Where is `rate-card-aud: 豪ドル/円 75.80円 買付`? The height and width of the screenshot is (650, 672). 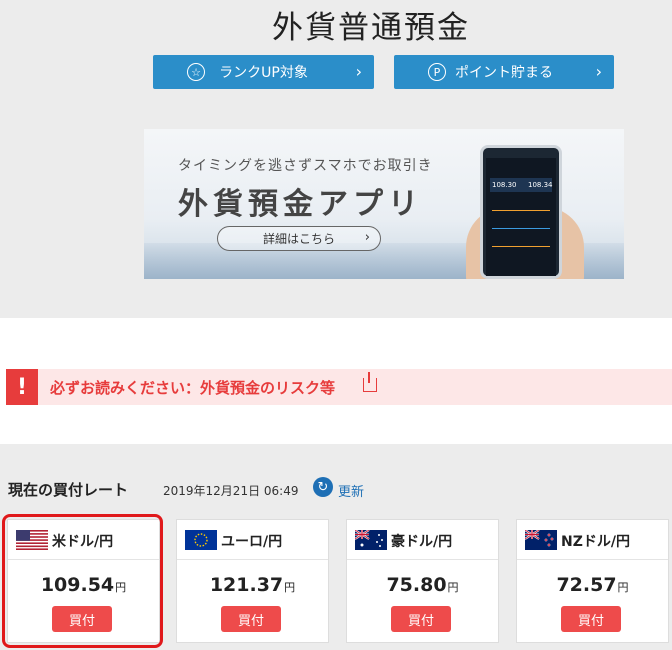
rate-card-aud: 豪ドル/円 75.80円 買付 is located at coordinates (422, 581).